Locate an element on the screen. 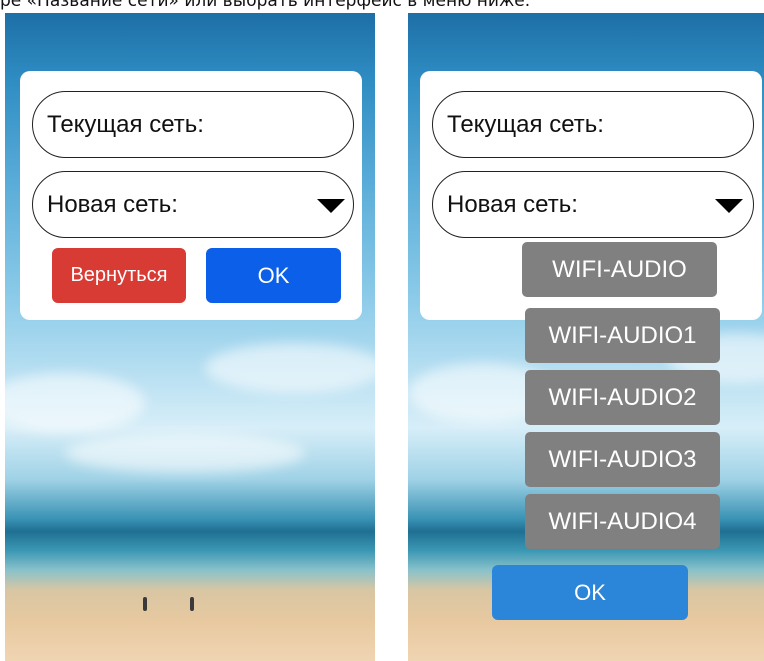 The width and height of the screenshot is (764, 661). network-option-wifi-audio: WIFI-AUDIO is located at coordinates (619, 269).